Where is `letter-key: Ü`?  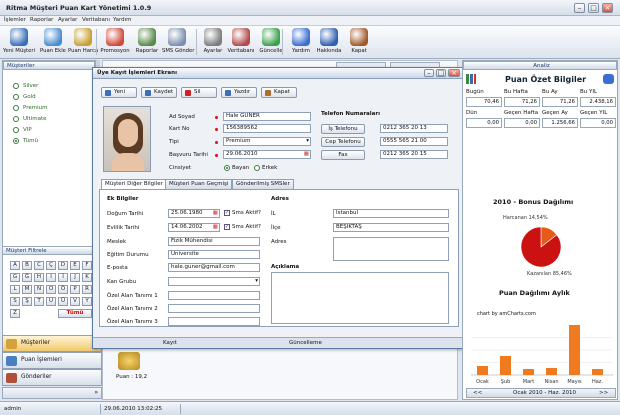
letter-key: Ü is located at coordinates (63, 301).